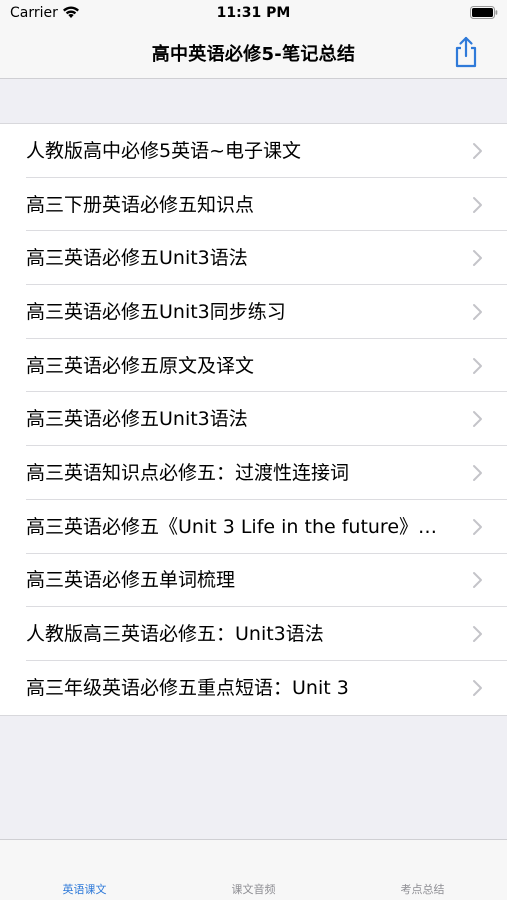 The width and height of the screenshot is (507, 900). Describe the element at coordinates (175, 634) in the screenshot. I see `list-item-label: 人教版高三英语必修五：Unit3语法` at that location.